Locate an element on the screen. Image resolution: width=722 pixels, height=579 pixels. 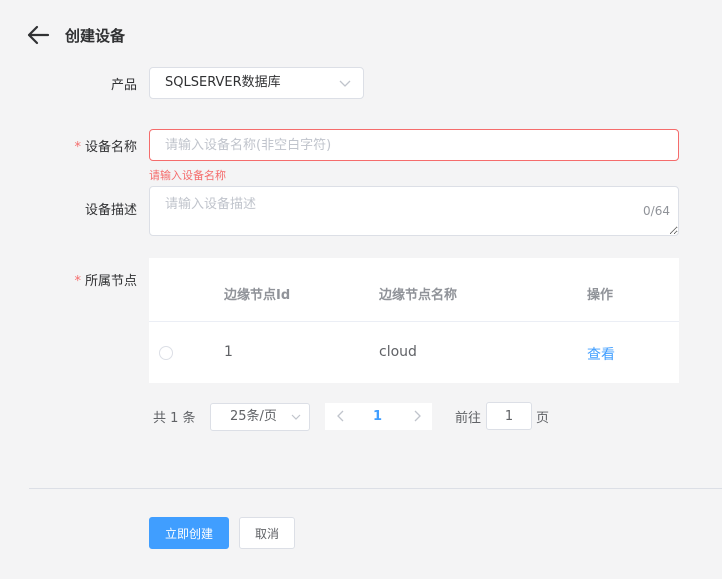
goto-label: 前往 is located at coordinates (468, 418).